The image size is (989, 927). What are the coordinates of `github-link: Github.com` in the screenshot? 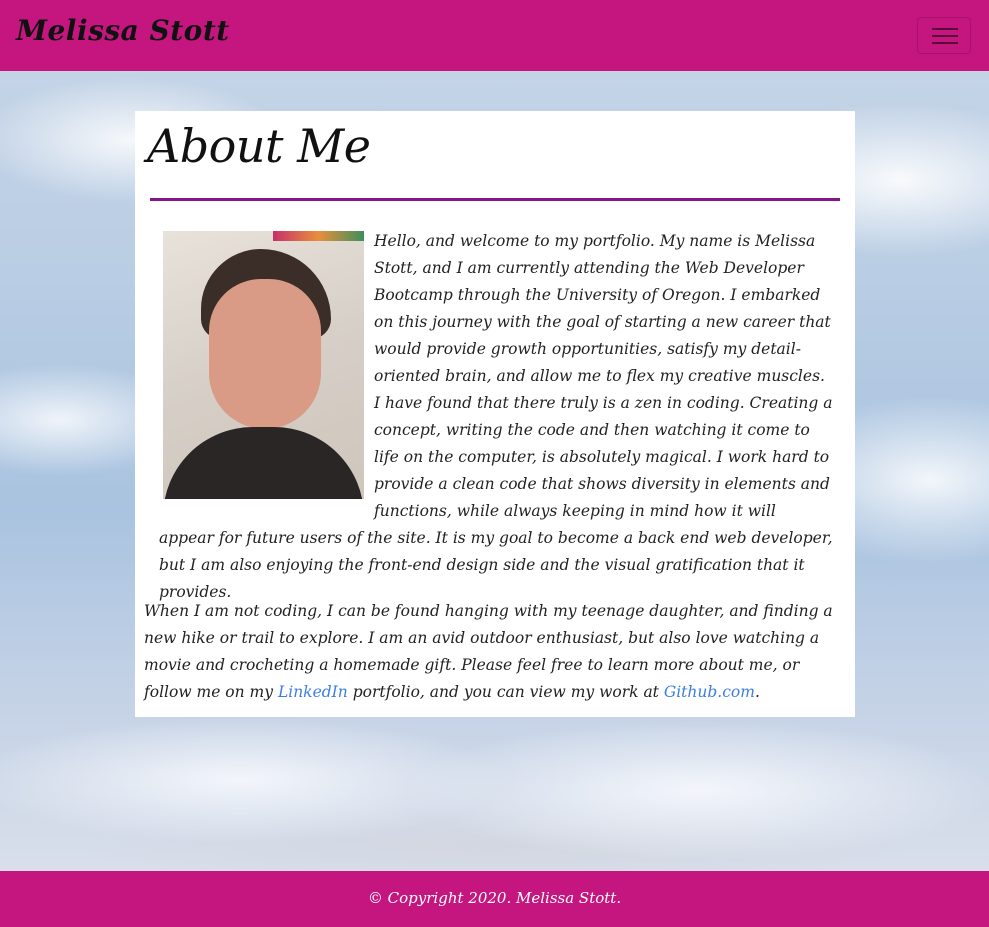 It's located at (709, 692).